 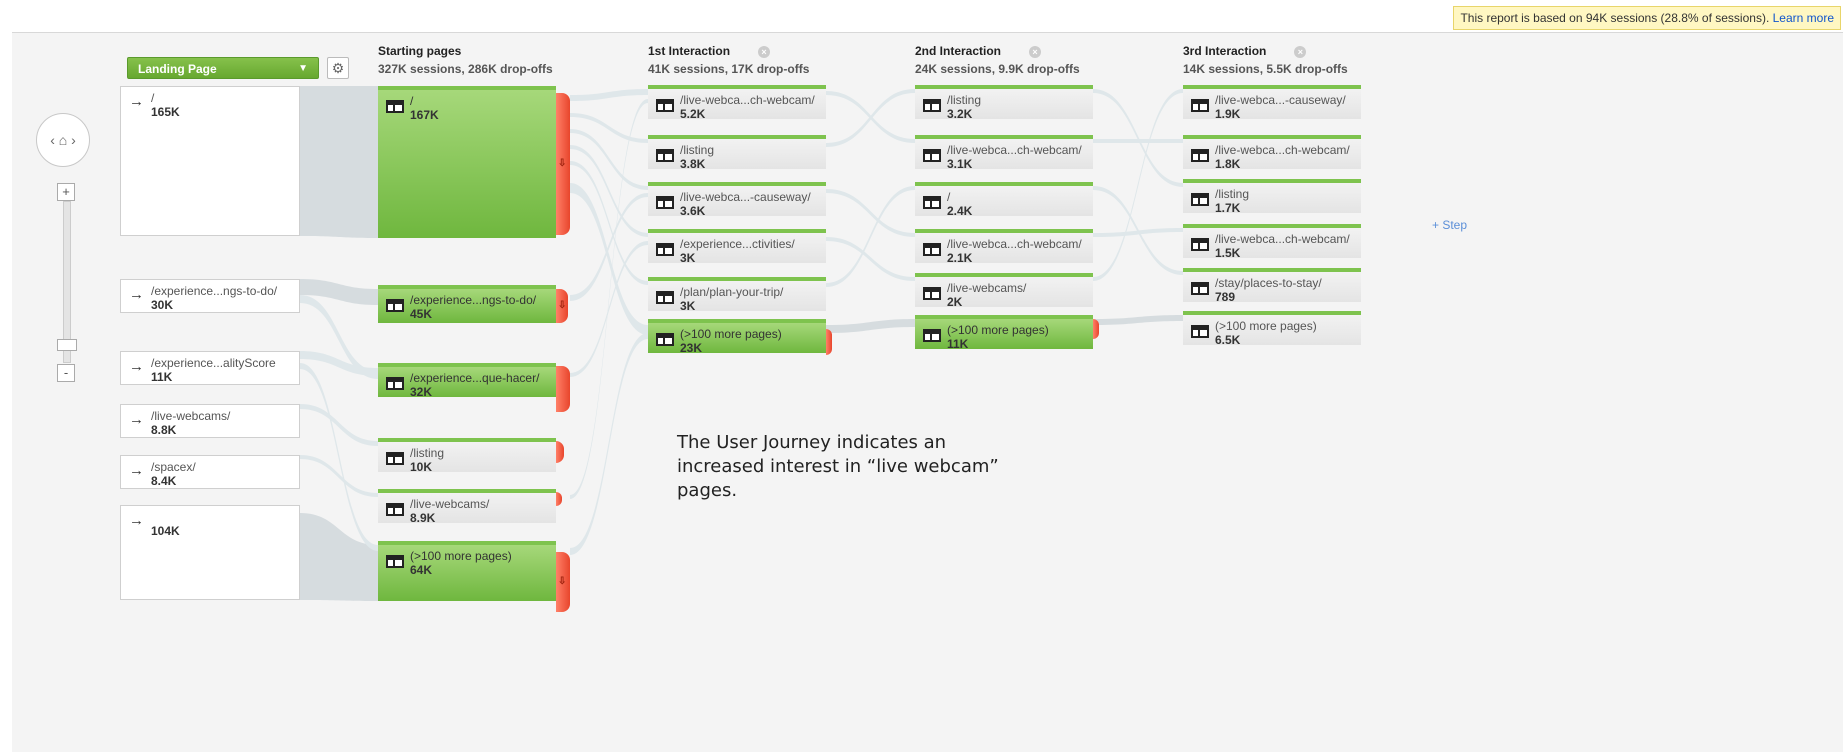 I want to click on first-interaction-node: /experience...ctivities/ 3K, so click(x=737, y=247).